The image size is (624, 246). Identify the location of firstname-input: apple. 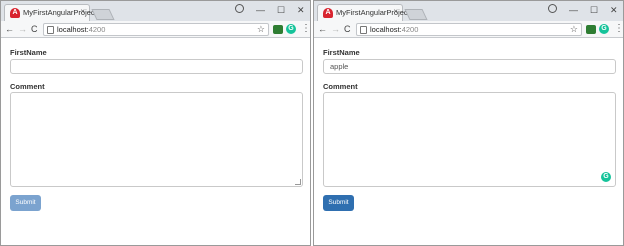
(469, 66).